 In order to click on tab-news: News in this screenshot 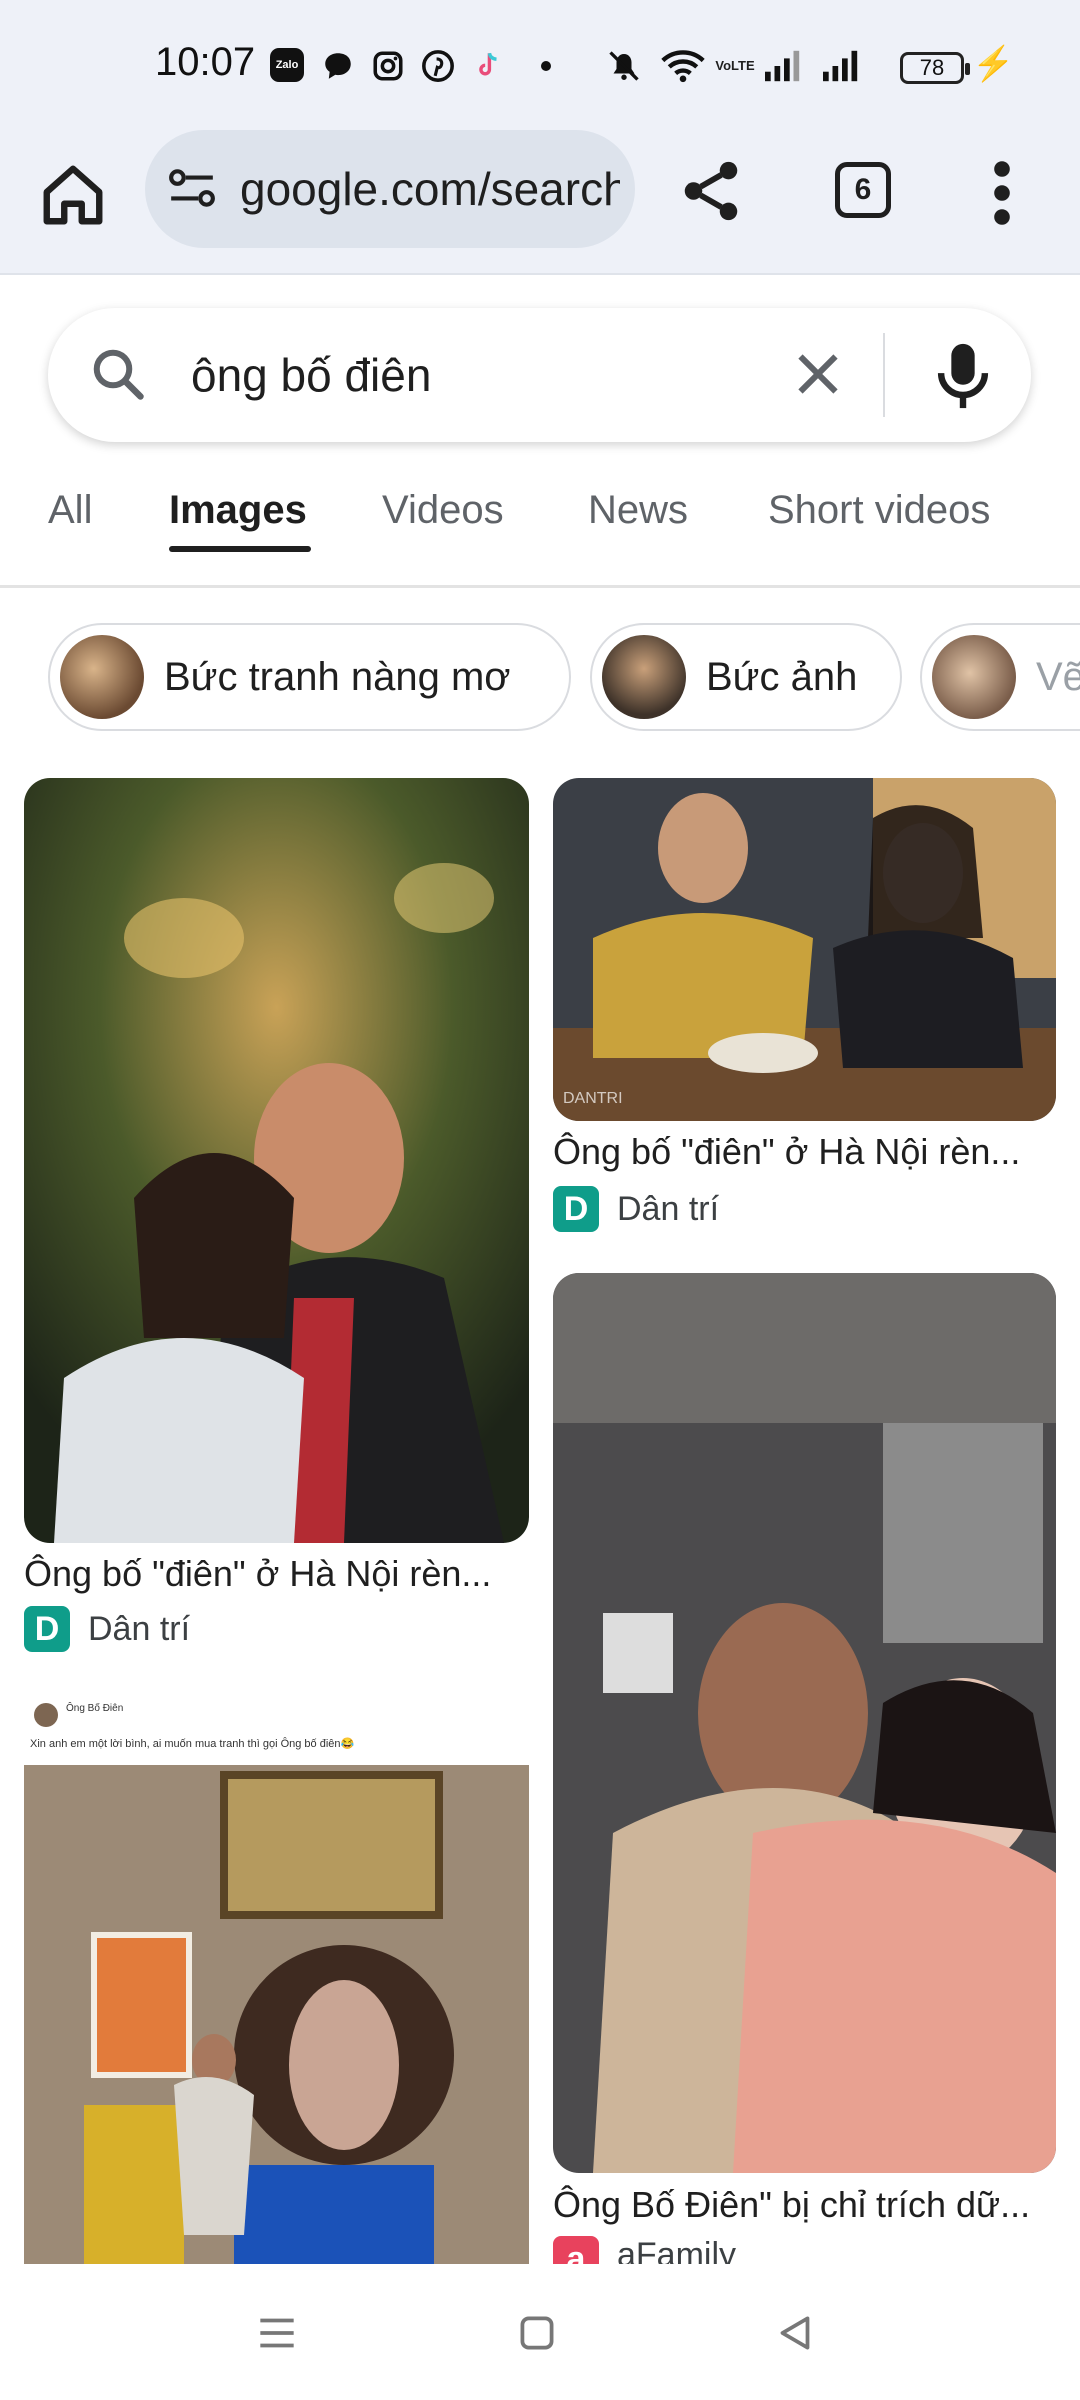, I will do `click(638, 510)`.